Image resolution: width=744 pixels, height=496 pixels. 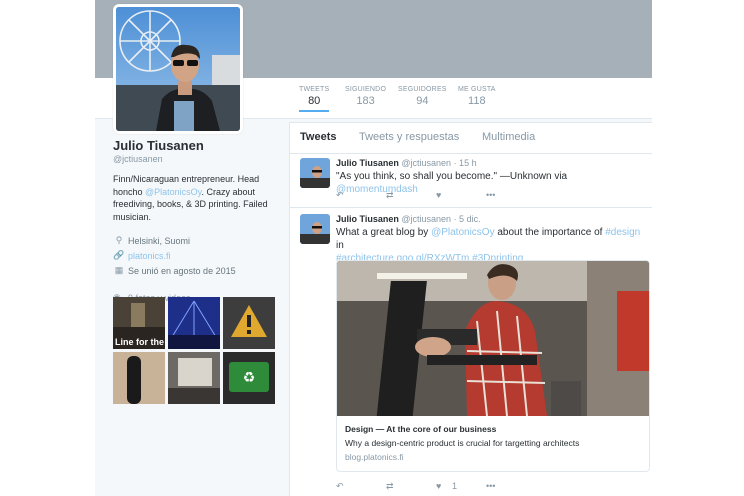 I want to click on profile-handle: @jctiusanen, so click(x=198, y=159).